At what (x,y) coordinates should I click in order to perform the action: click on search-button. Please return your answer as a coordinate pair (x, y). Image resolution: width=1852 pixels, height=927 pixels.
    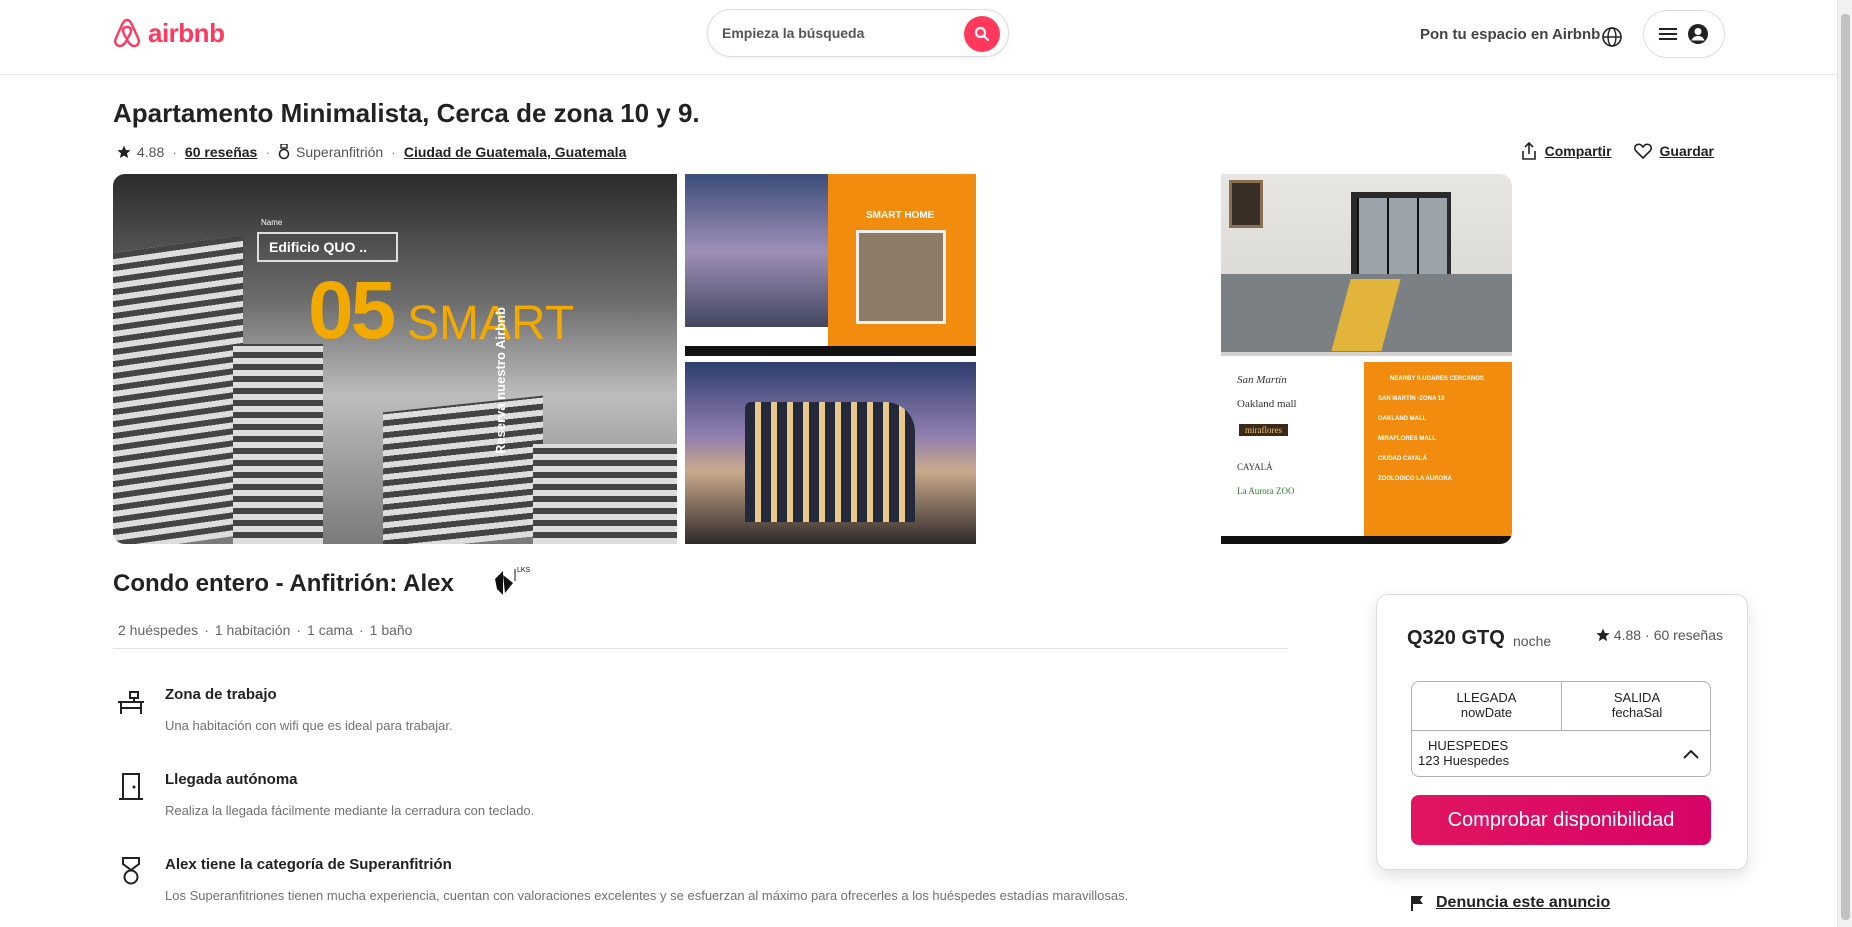
    Looking at the image, I should click on (982, 34).